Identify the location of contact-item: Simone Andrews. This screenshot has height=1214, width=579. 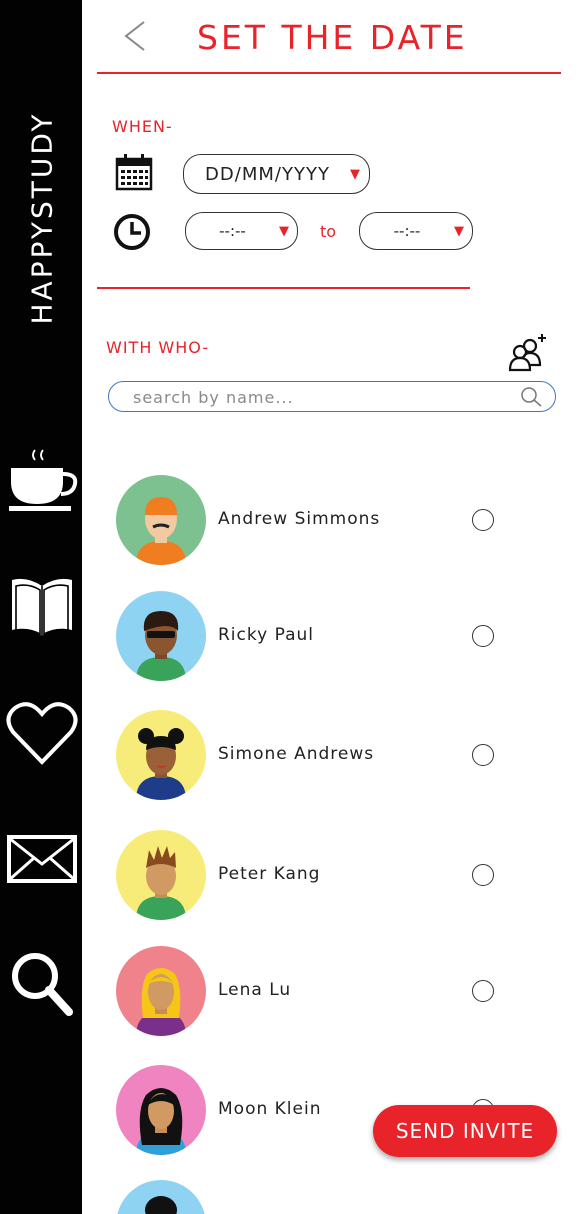
(326, 756).